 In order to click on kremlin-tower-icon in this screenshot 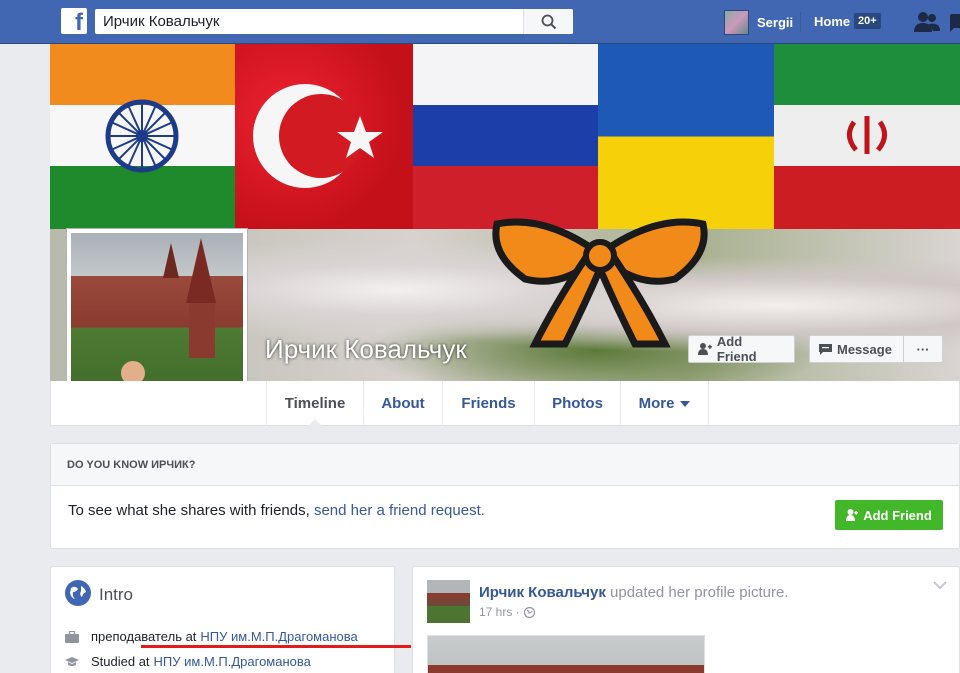, I will do `click(166, 321)`.